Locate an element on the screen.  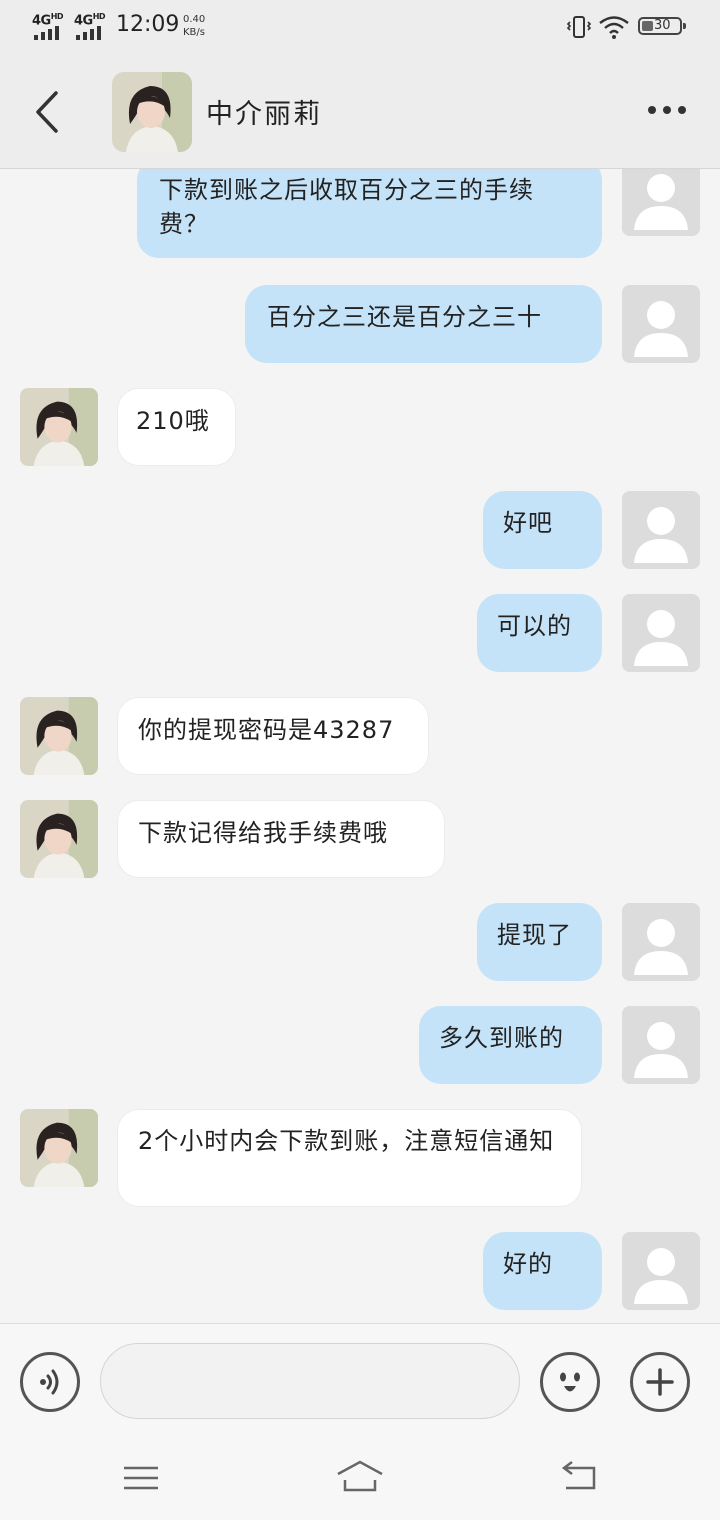
more-dots-icon is located at coordinates (671, 110).